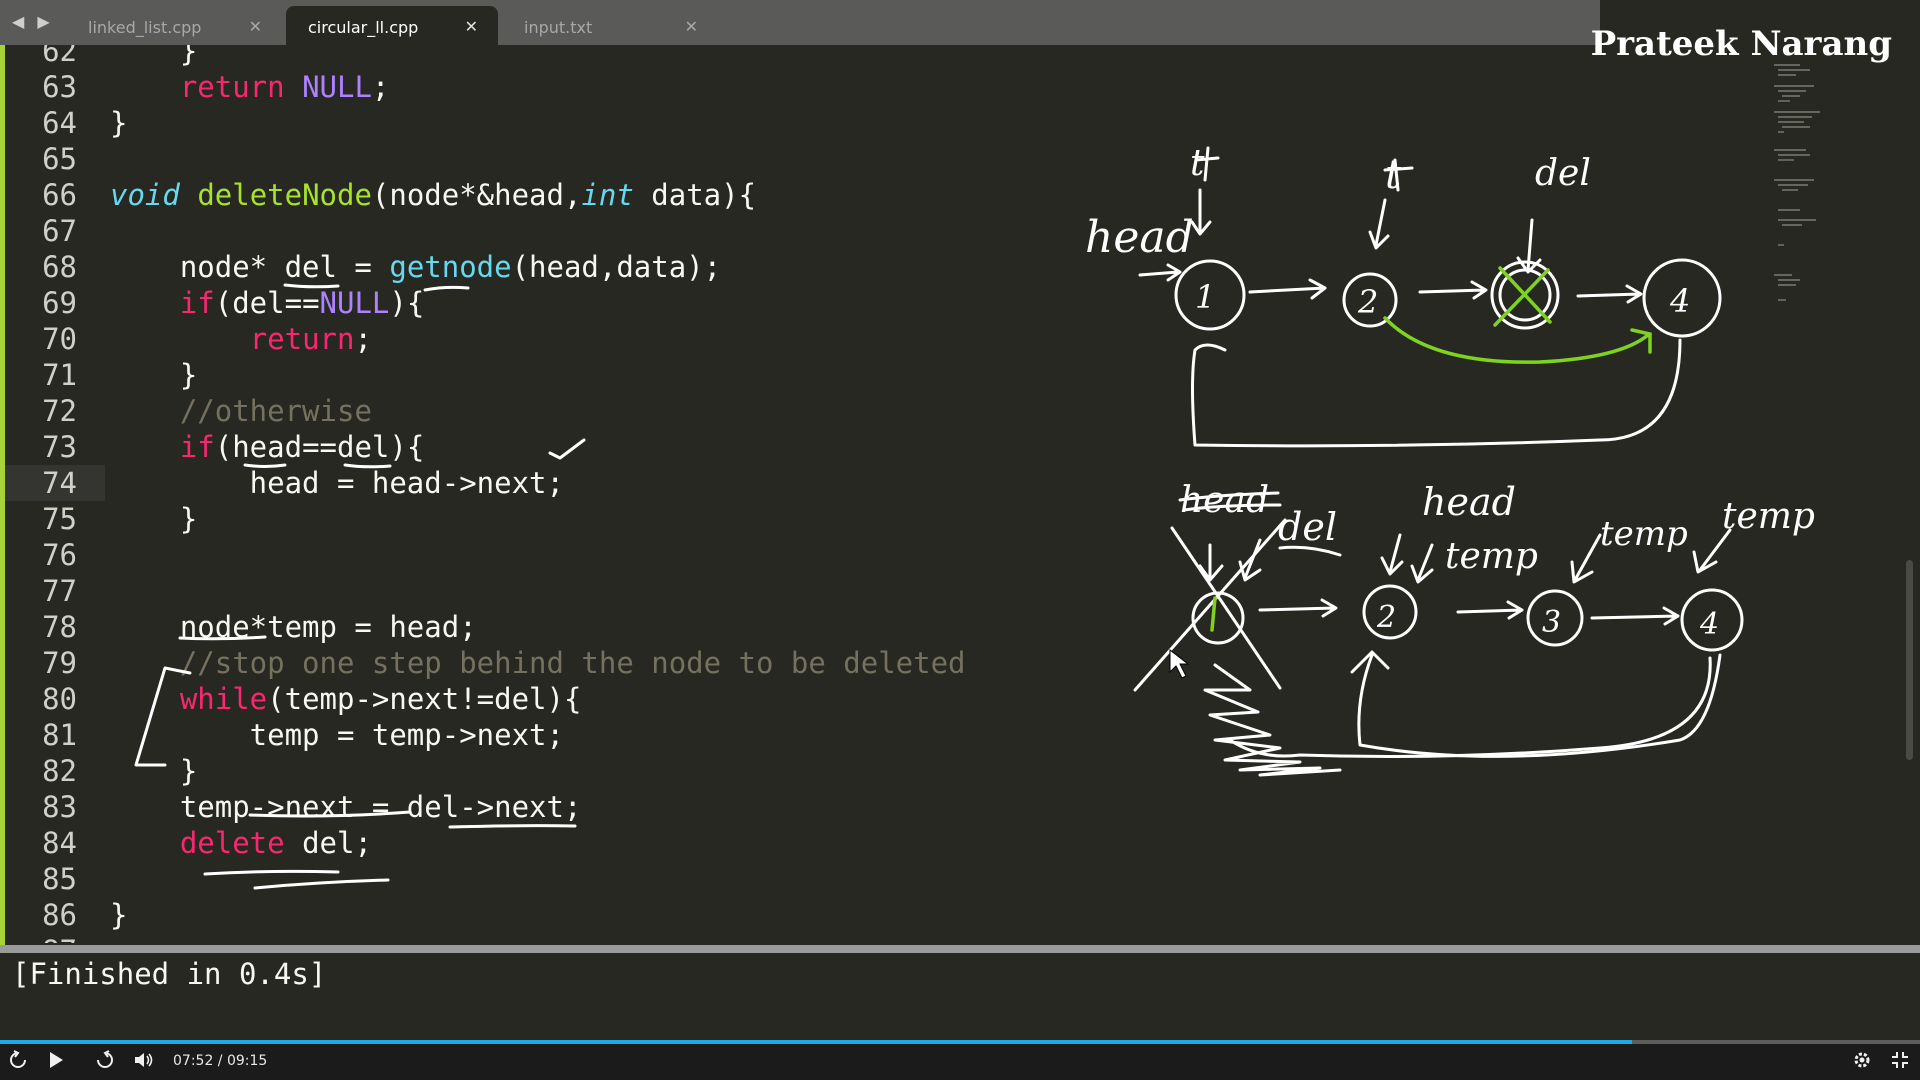 The width and height of the screenshot is (1920, 1080). I want to click on code-line-66: 66 void deleteNode(node*&head,int data){, so click(505, 195).